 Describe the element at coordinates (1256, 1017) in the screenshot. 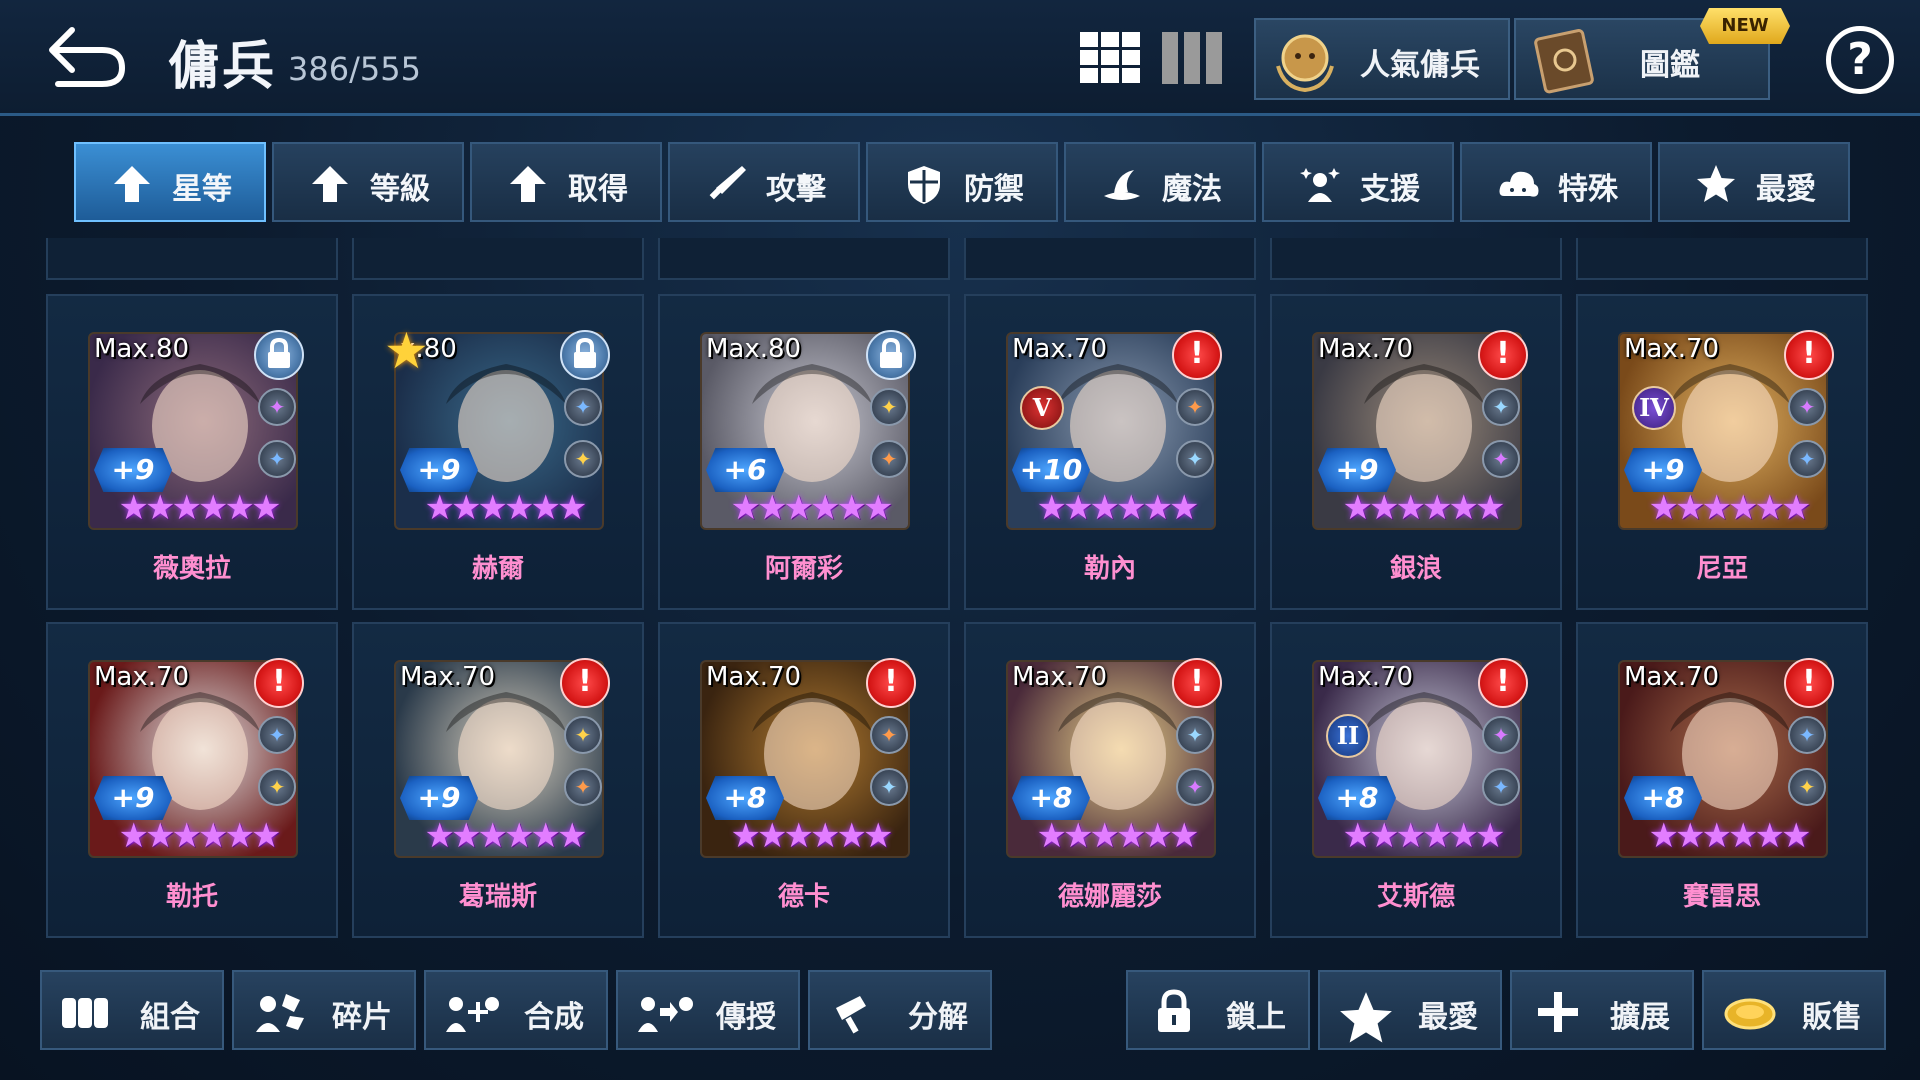

I see `bottom-button-label: 鎖上` at that location.